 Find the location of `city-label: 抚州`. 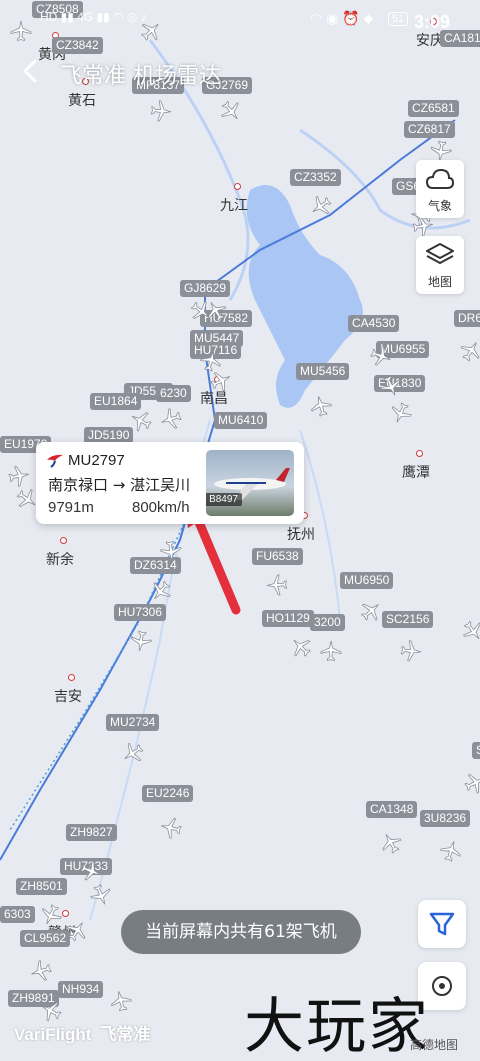

city-label: 抚州 is located at coordinates (301, 535).